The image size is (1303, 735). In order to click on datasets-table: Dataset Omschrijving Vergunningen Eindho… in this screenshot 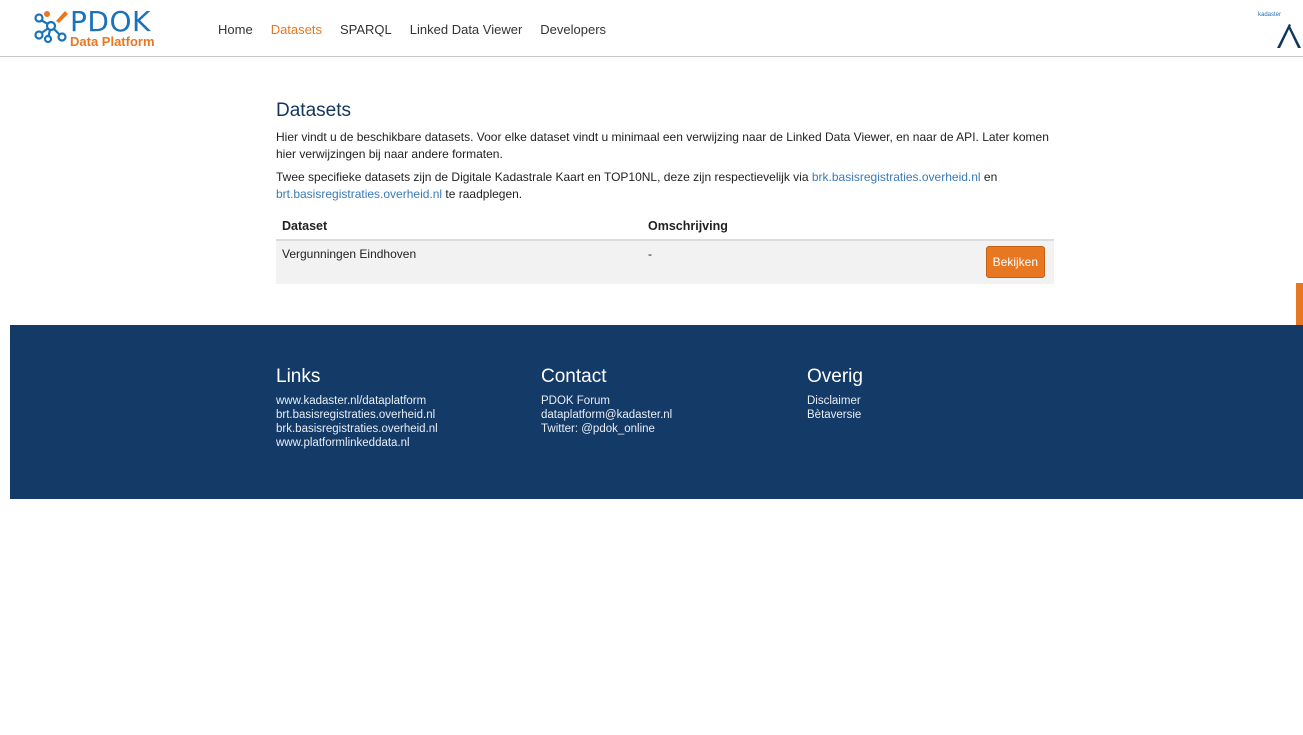, I will do `click(665, 248)`.